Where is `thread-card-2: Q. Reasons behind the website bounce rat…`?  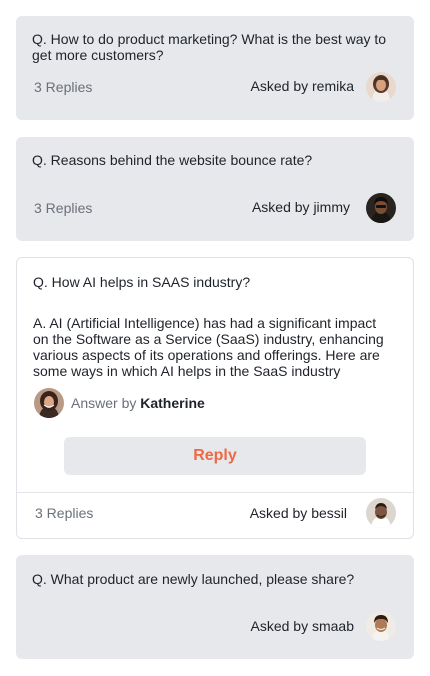
thread-card-2: Q. Reasons behind the website bounce rat… is located at coordinates (215, 189).